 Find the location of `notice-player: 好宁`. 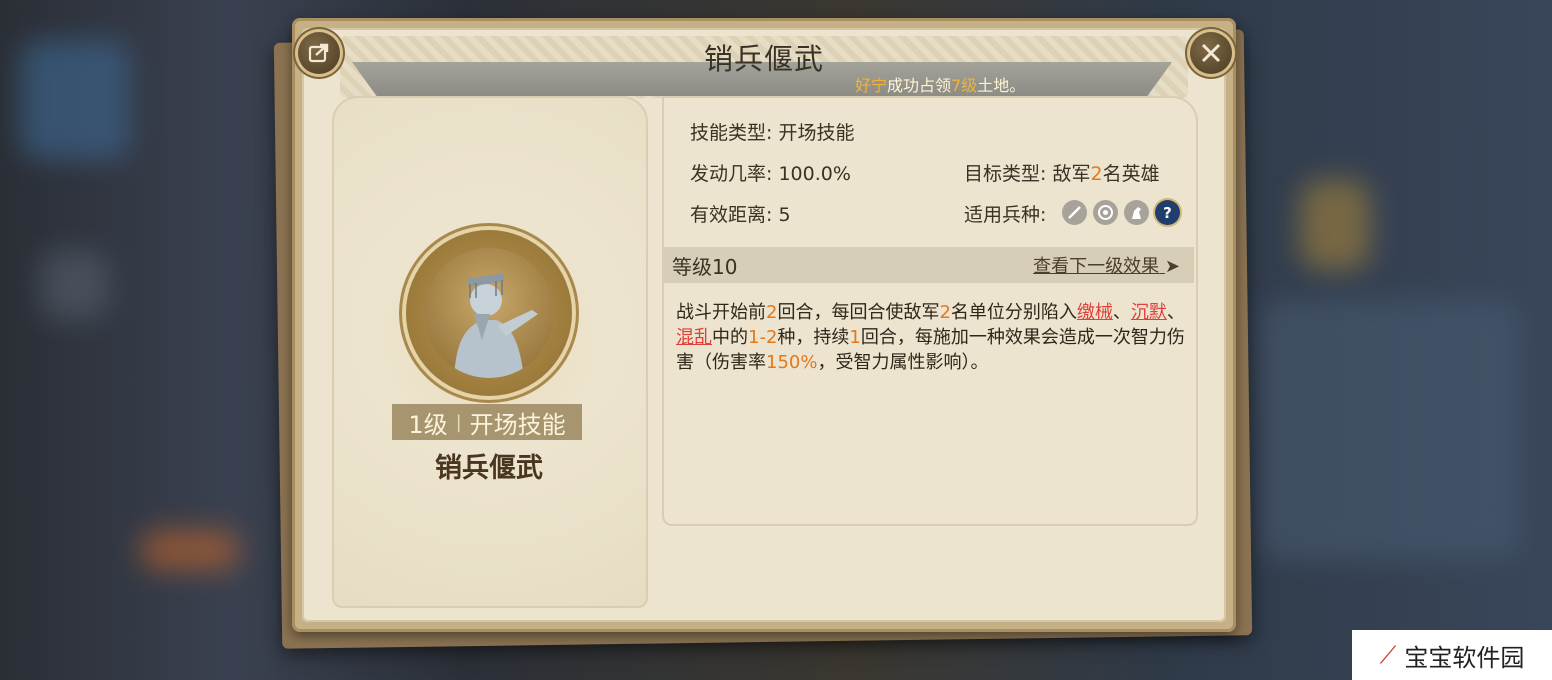

notice-player: 好宁 is located at coordinates (871, 85).